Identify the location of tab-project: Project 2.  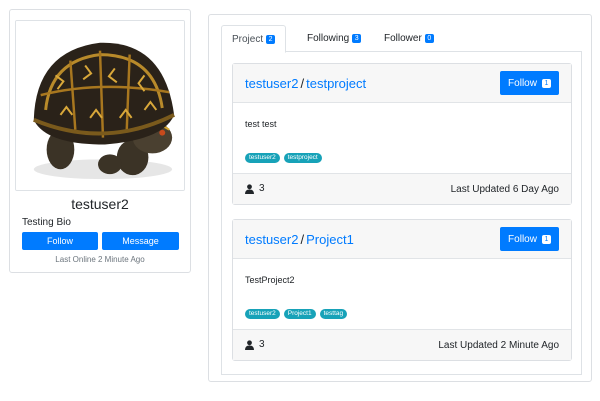
(254, 39).